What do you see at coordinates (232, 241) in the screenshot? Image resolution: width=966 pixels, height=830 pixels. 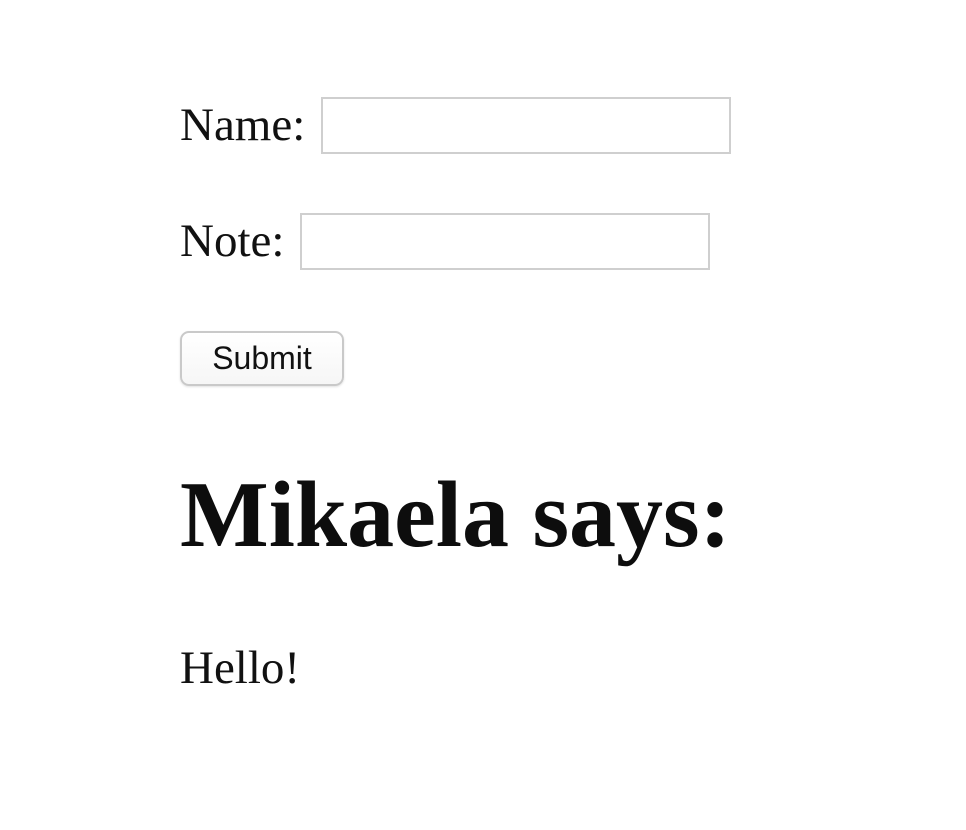 I see `note-label: Note:` at bounding box center [232, 241].